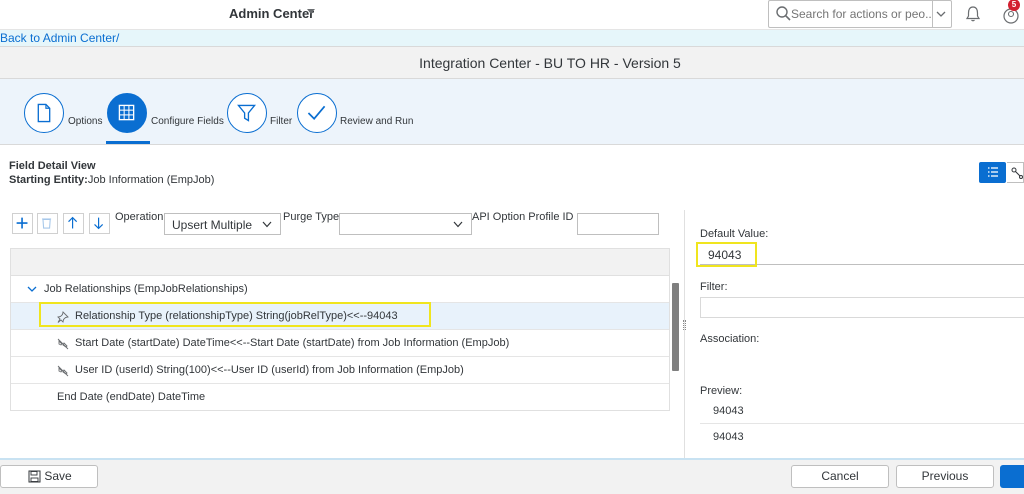 This screenshot has width=1024, height=494. I want to click on checkmark-icon, so click(316, 112).